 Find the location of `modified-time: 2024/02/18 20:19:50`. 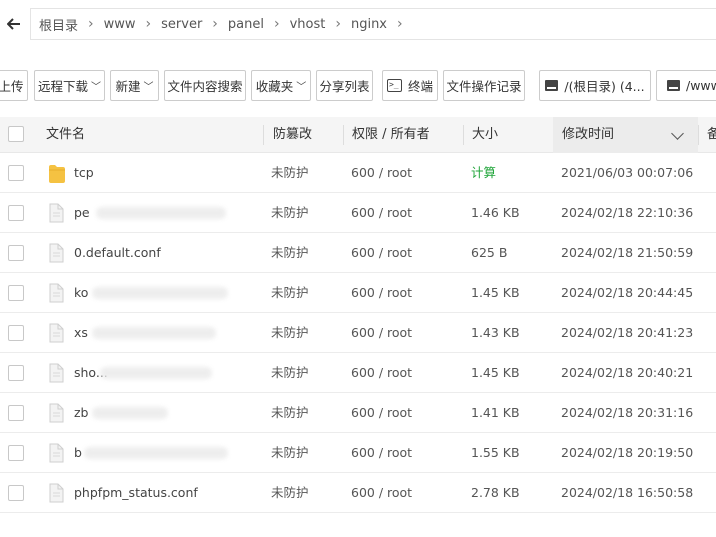

modified-time: 2024/02/18 20:19:50 is located at coordinates (627, 452).